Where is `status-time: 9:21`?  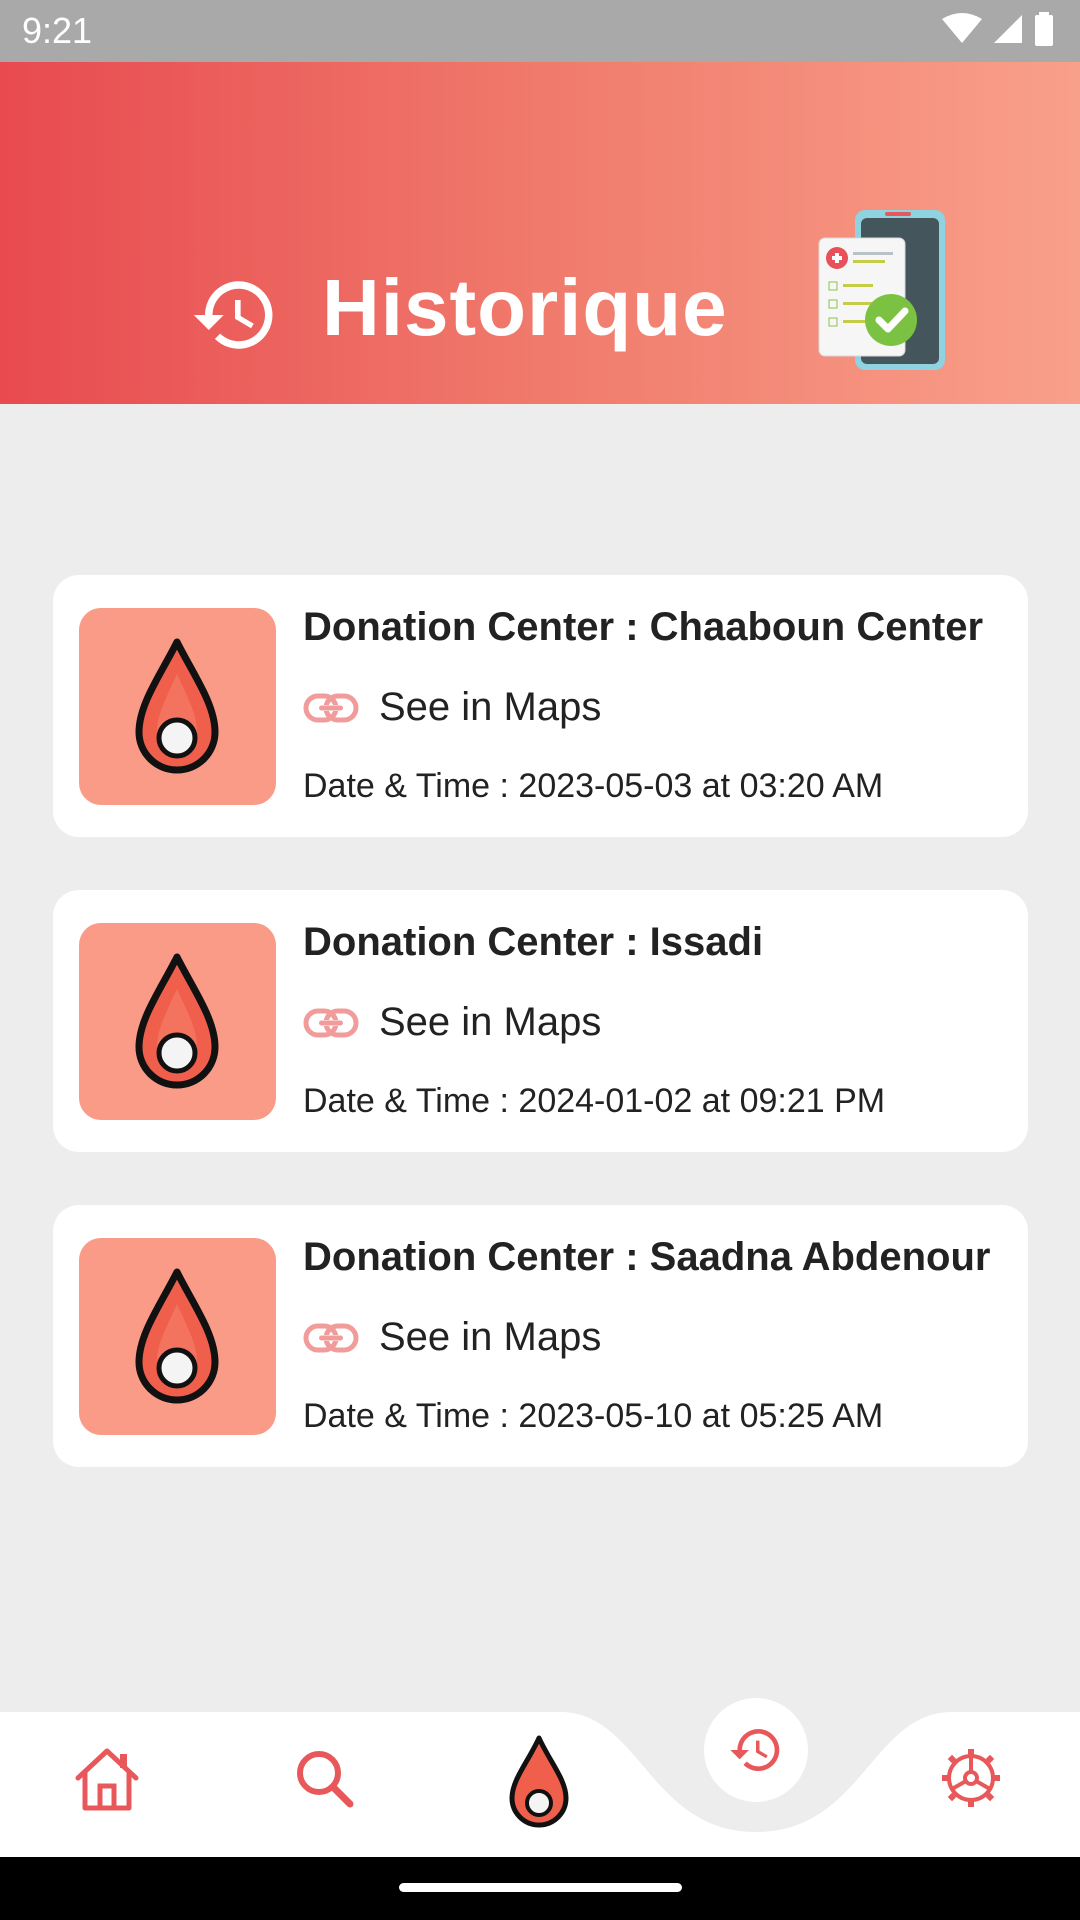
status-time: 9:21 is located at coordinates (57, 30).